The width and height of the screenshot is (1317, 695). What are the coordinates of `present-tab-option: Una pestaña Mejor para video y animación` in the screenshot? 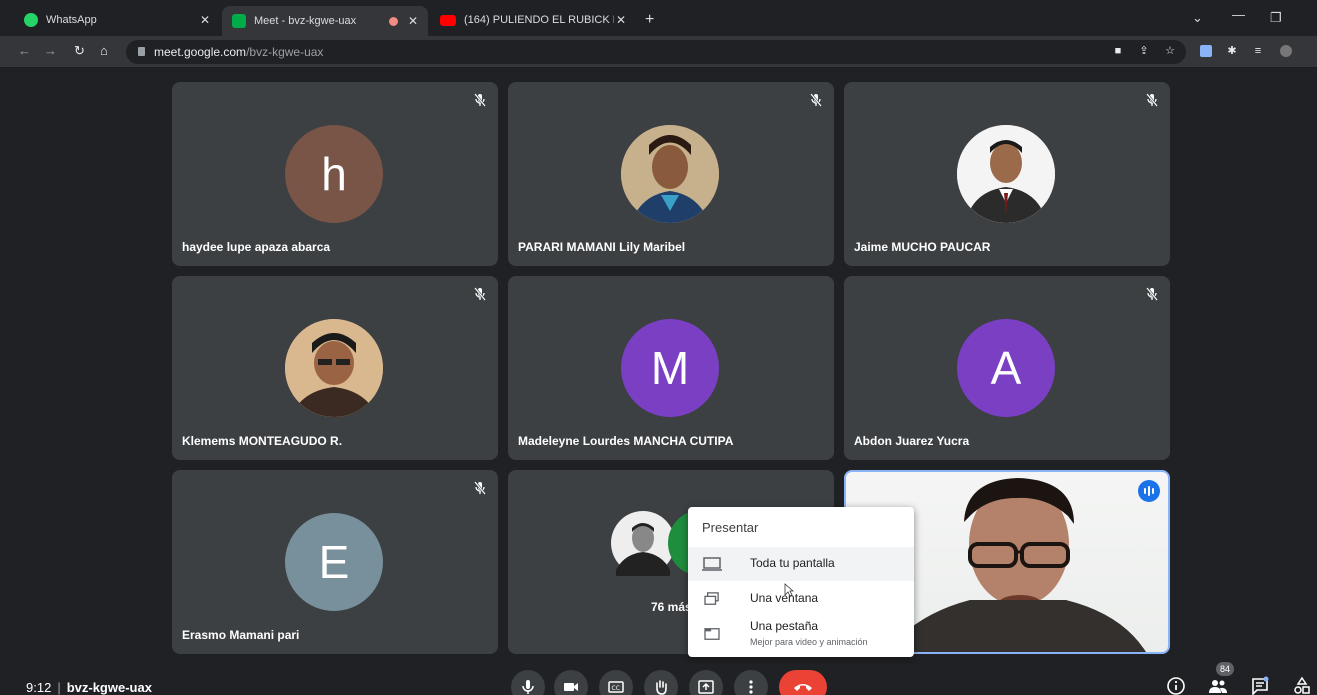 It's located at (801, 637).